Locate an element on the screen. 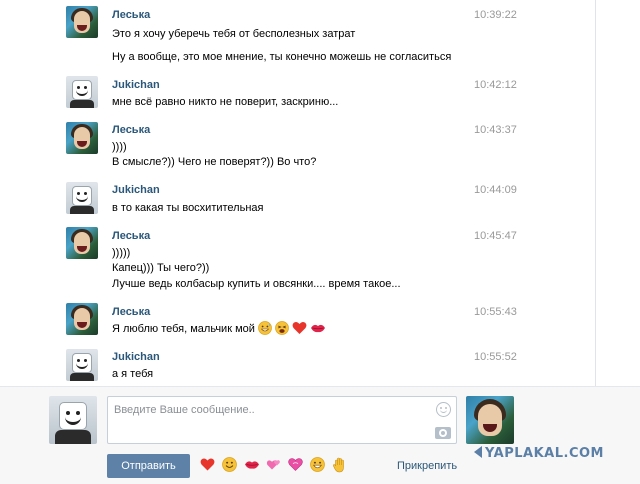 This screenshot has width=640, height=484. message-text: Я люблю тебя, мальчик мой is located at coordinates (219, 328).